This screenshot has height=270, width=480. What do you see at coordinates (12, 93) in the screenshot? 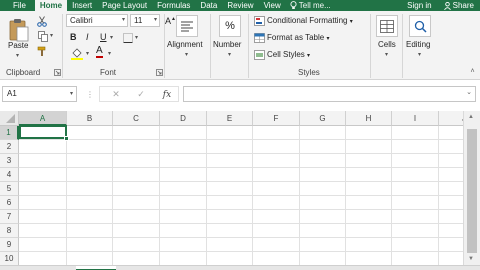
I see `name-box-value: A1` at bounding box center [12, 93].